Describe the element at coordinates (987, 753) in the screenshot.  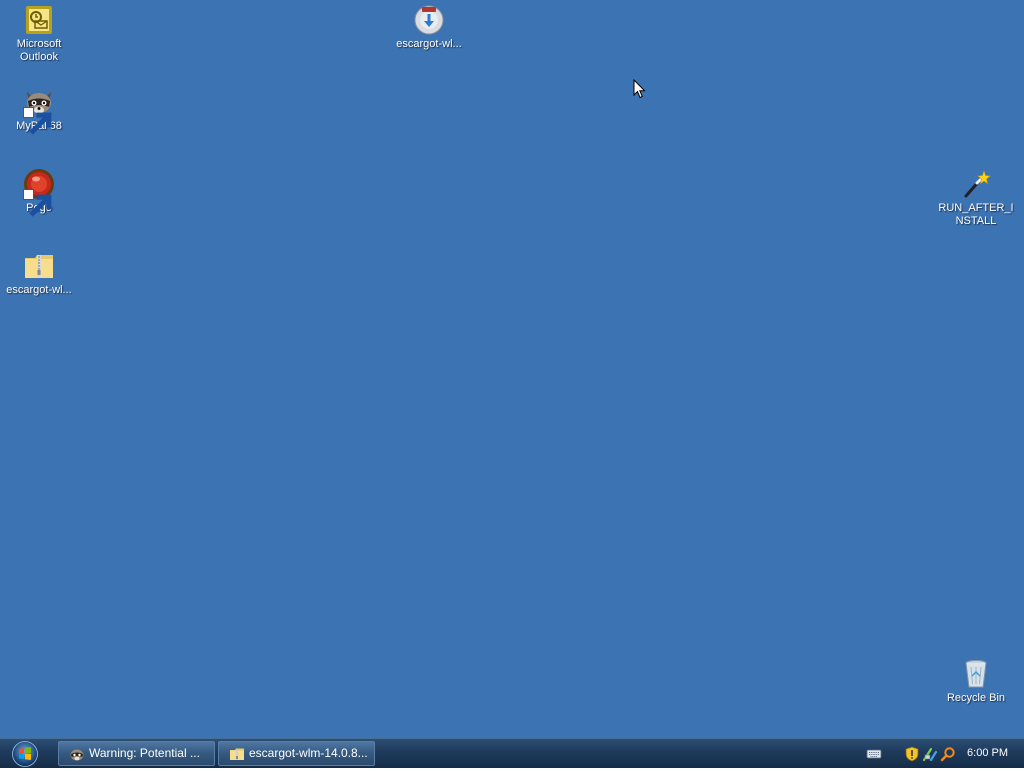
I see `clock: 6:00 PM` at that location.